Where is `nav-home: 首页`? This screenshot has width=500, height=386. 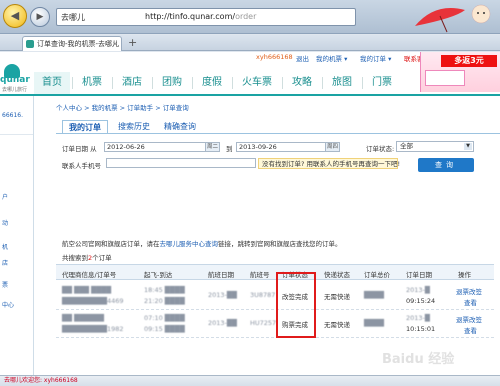 nav-home: 首页 is located at coordinates (52, 83).